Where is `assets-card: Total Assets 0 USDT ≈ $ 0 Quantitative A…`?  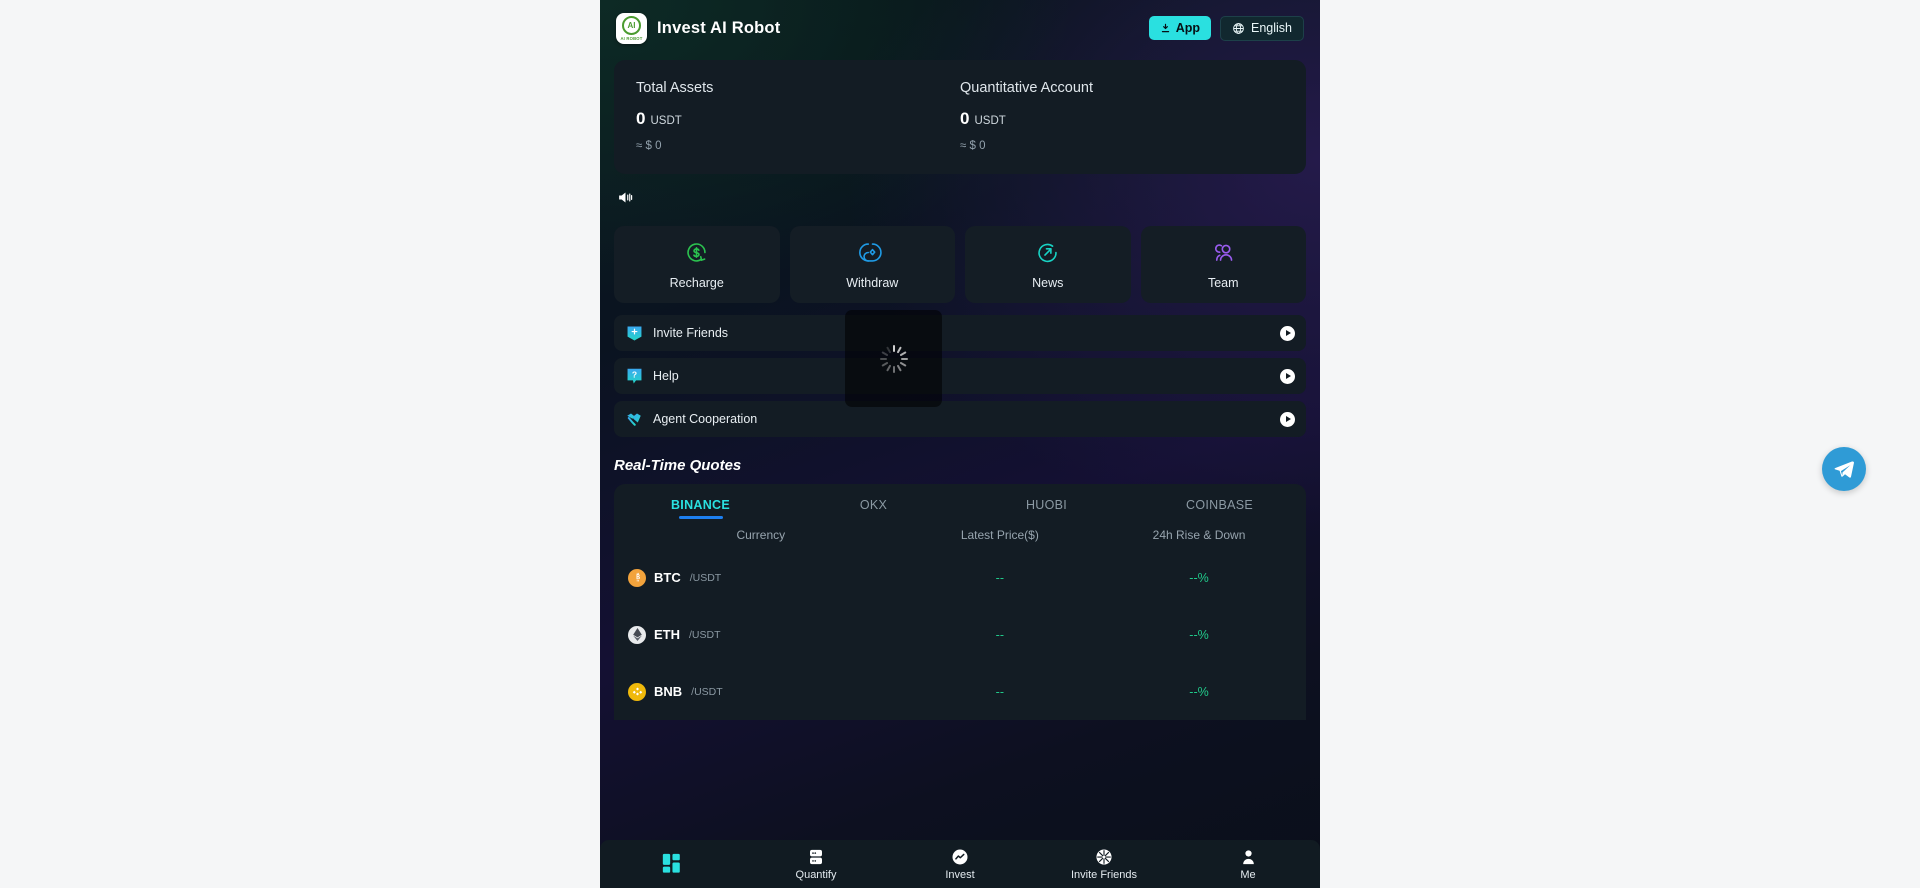 assets-card: Total Assets 0 USDT ≈ $ 0 Quantitative A… is located at coordinates (960, 117).